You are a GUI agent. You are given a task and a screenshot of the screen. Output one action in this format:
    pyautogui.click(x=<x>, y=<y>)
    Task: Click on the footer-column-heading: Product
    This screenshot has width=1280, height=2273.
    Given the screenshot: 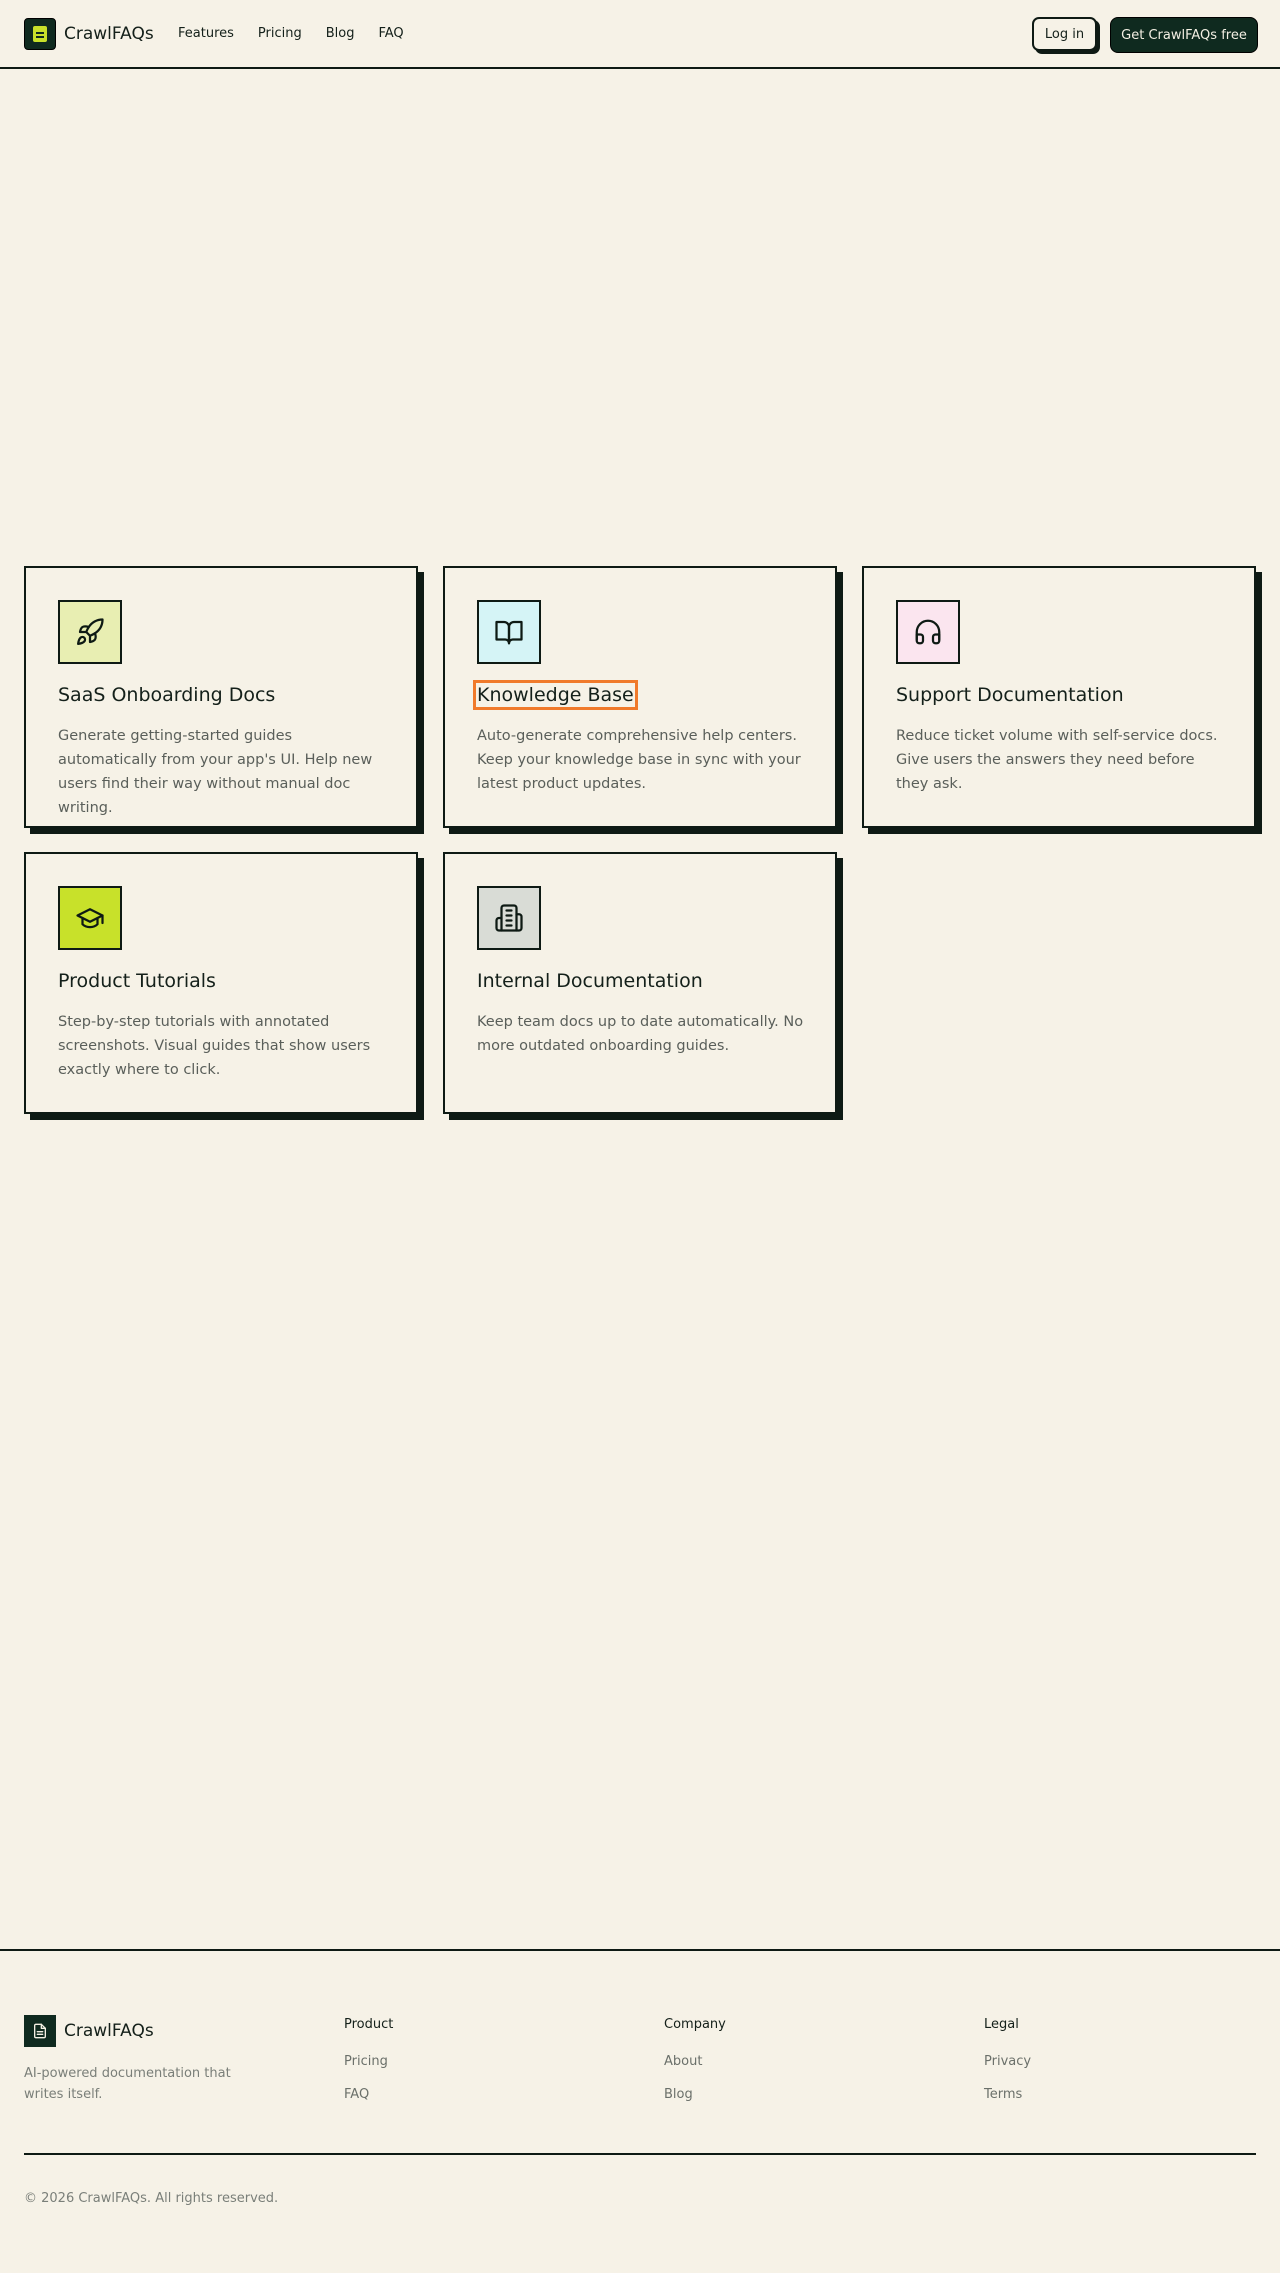 What is the action you would take?
    pyautogui.click(x=369, y=2024)
    